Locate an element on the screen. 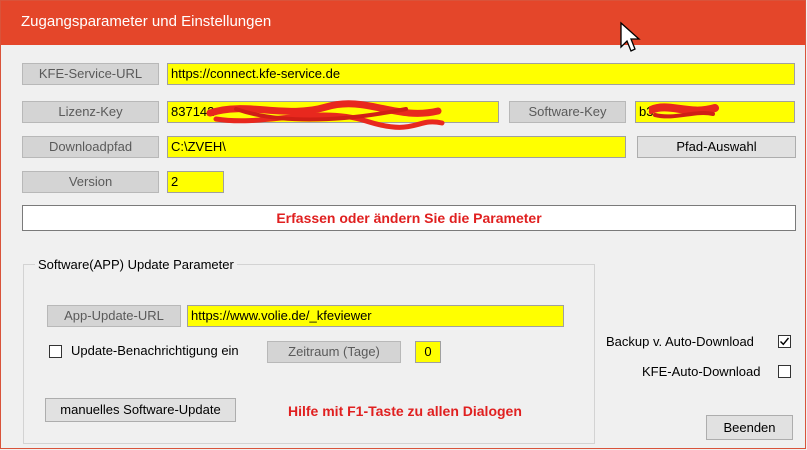  version-input: 2 is located at coordinates (195, 182).